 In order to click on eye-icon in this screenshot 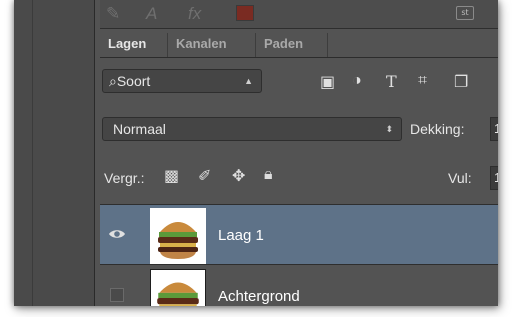, I will do `click(117, 234)`.